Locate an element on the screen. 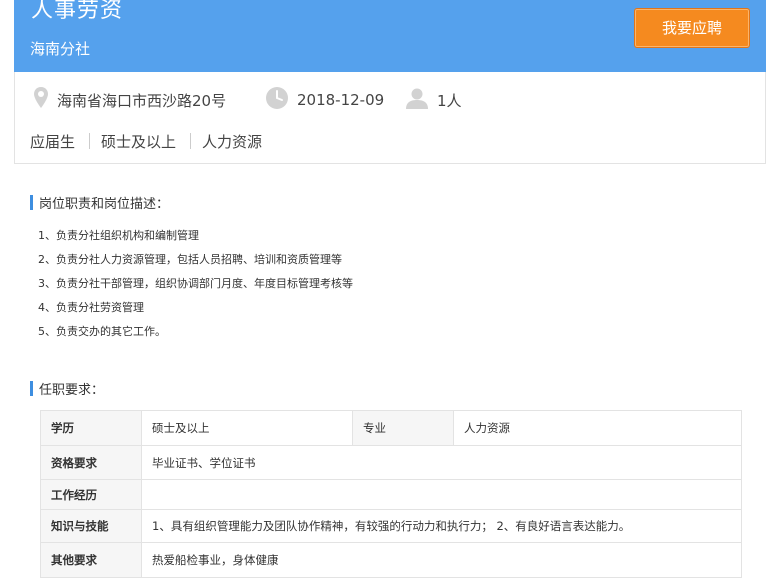  job-meta-row: 海南省海口市西沙路20号 2018-12-09 1人 is located at coordinates (393, 100).